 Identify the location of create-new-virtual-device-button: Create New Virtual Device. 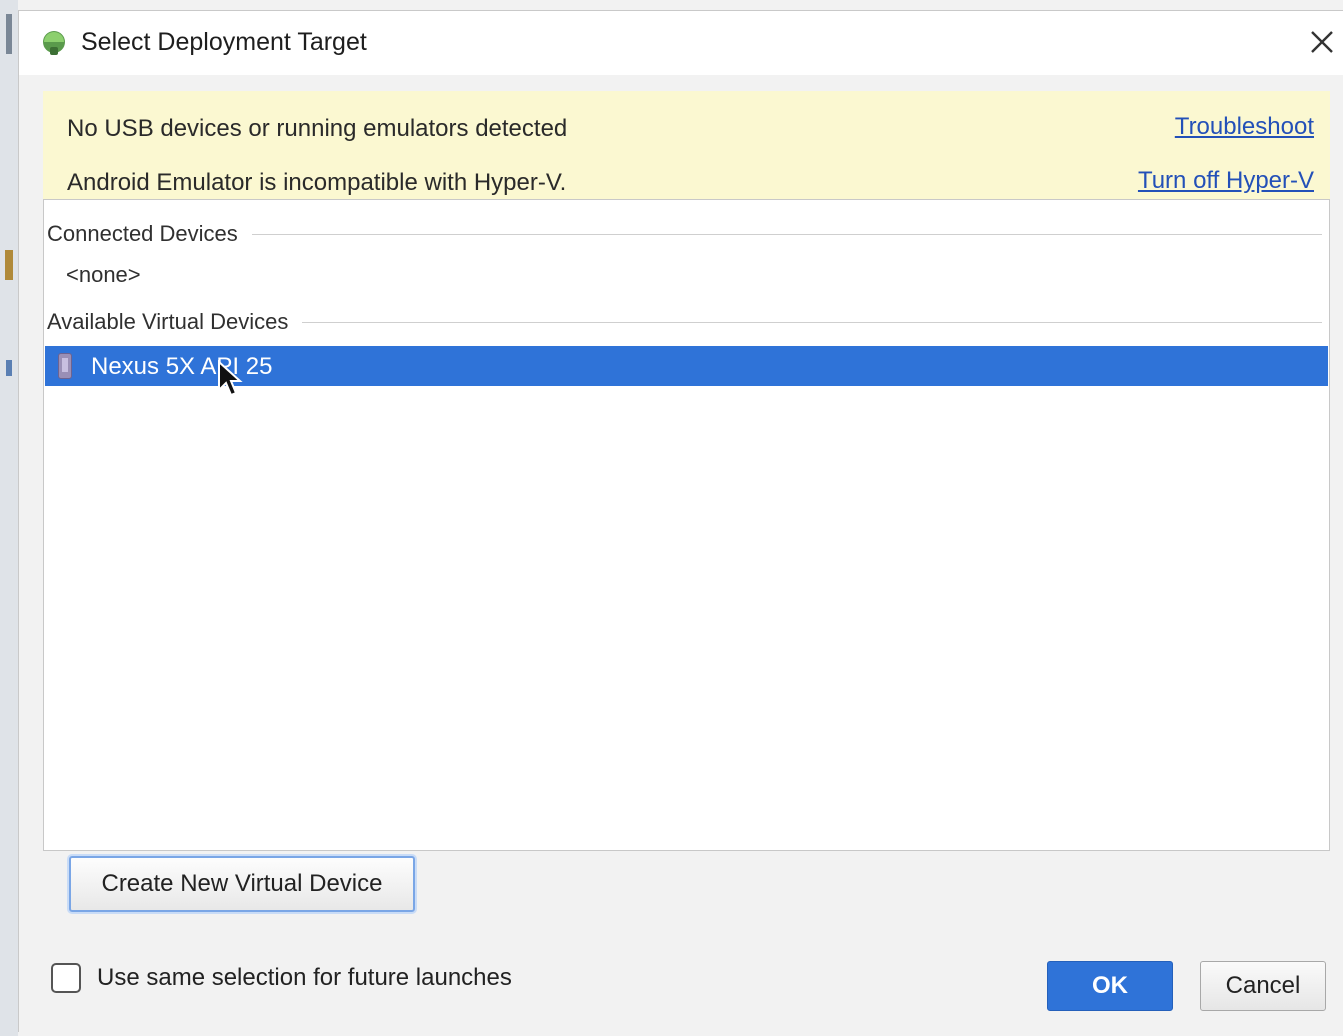
(242, 884).